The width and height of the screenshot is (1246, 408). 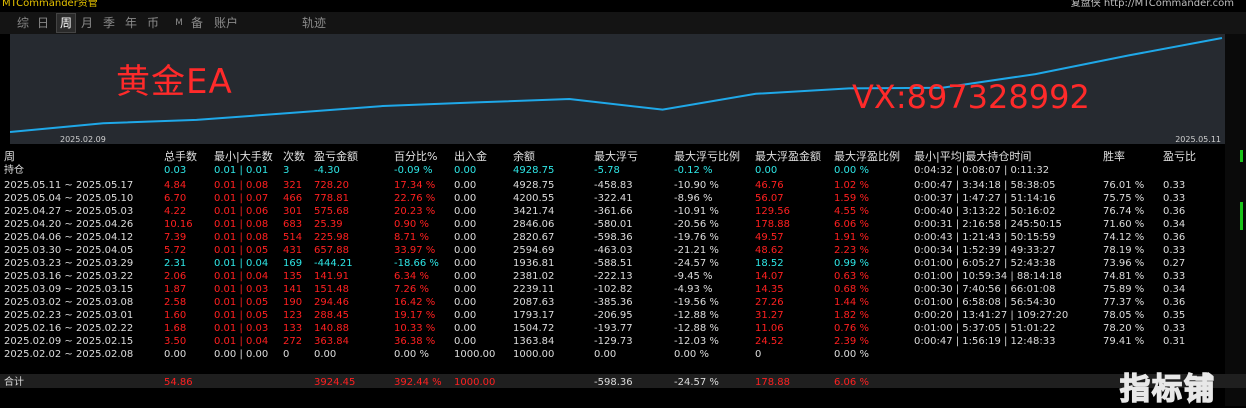 What do you see at coordinates (293, 276) in the screenshot?
I see `cell-count: 135` at bounding box center [293, 276].